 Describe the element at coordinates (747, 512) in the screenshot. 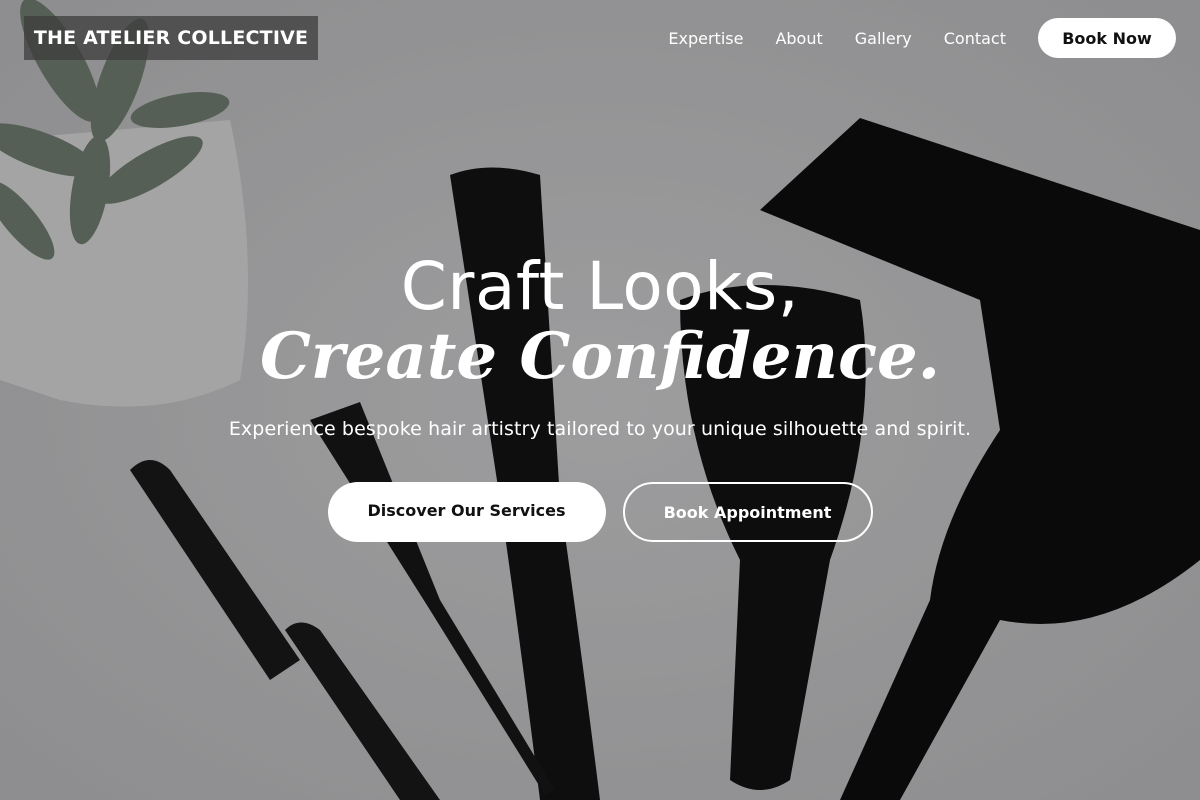

I see `book-appointment-button: Book Appointment` at that location.